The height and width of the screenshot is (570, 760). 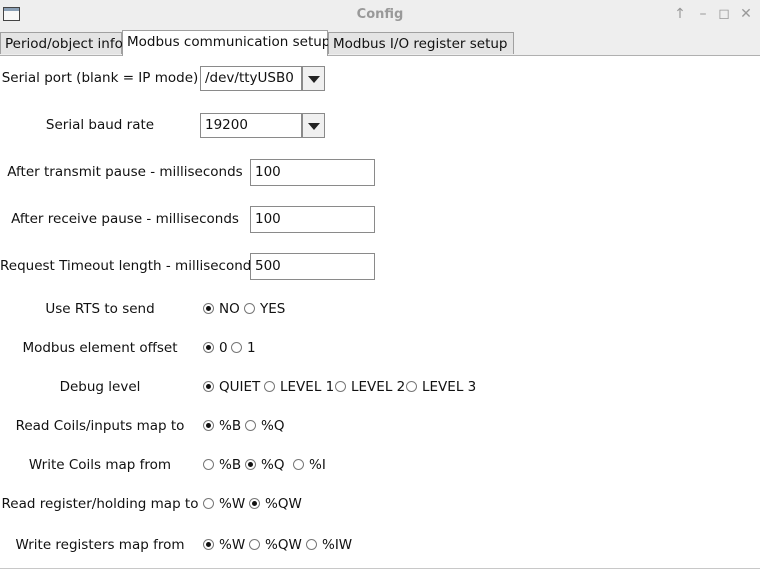 What do you see at coordinates (208, 425) in the screenshot?
I see `read-coils-b-radio` at bounding box center [208, 425].